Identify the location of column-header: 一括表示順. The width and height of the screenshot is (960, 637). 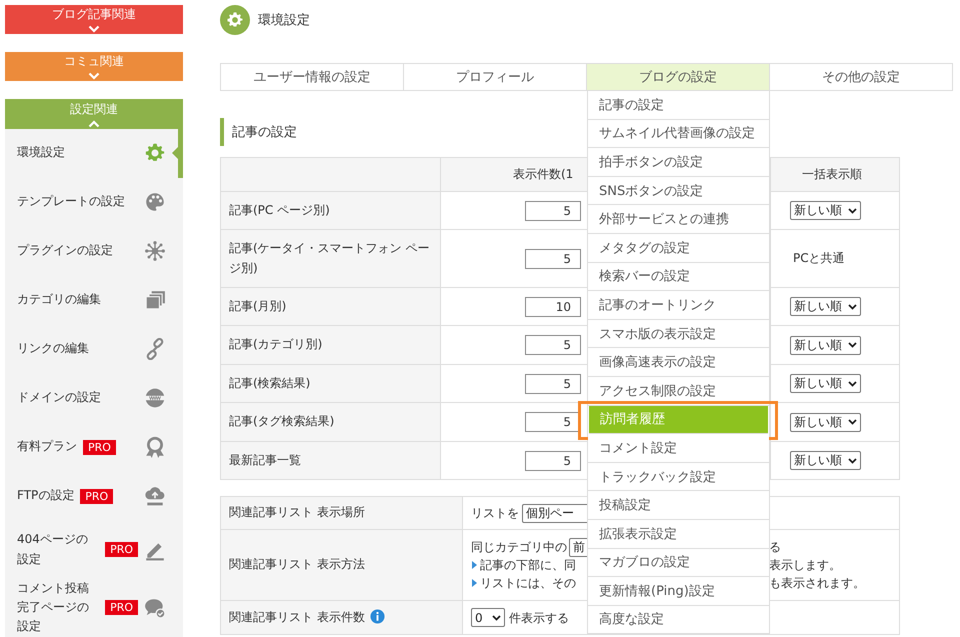
(835, 175).